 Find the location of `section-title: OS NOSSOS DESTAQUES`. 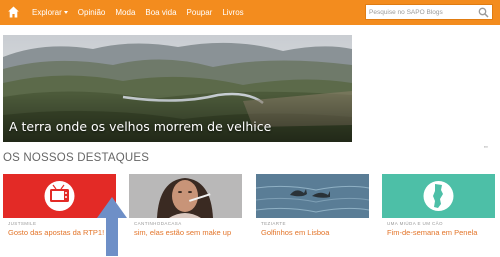

section-title: OS NOSSOS DESTAQUES is located at coordinates (76, 158).